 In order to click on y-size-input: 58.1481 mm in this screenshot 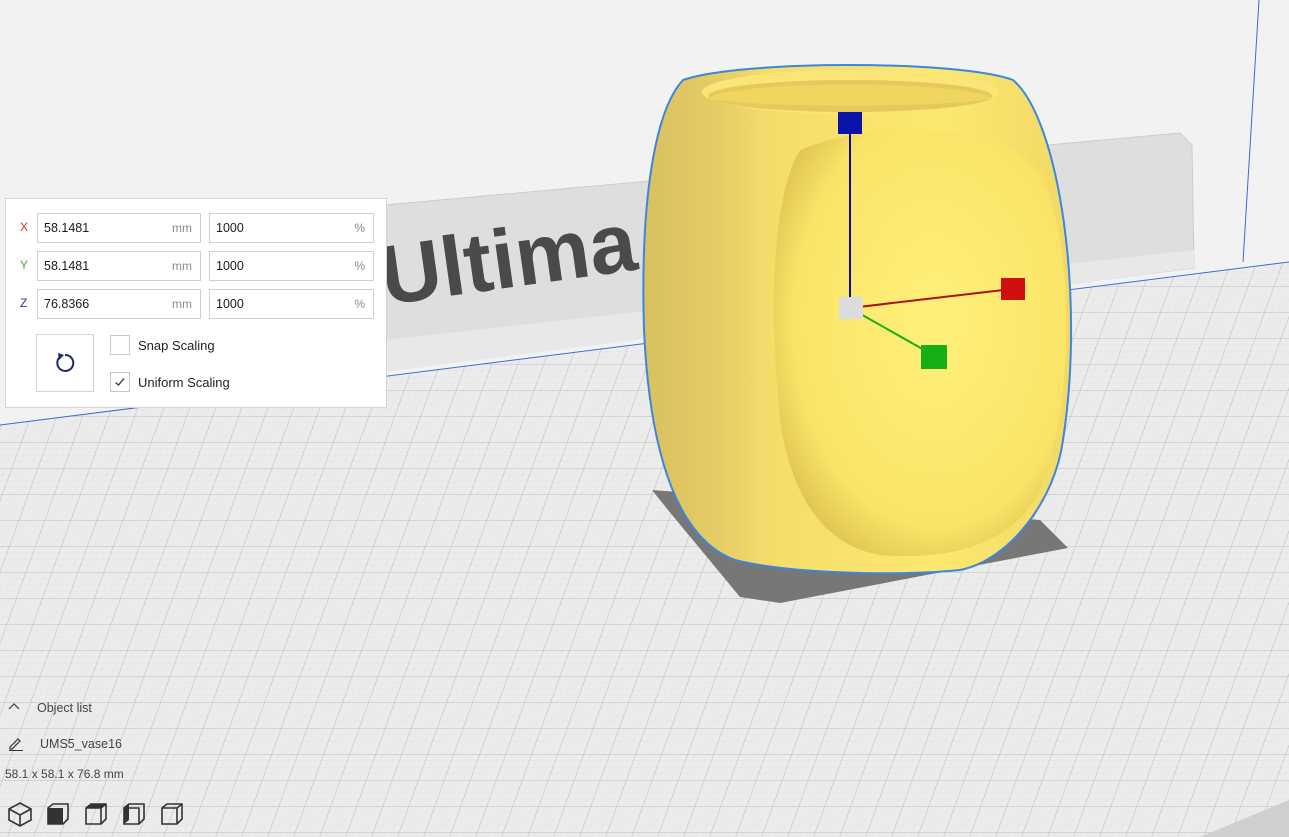, I will do `click(119, 266)`.